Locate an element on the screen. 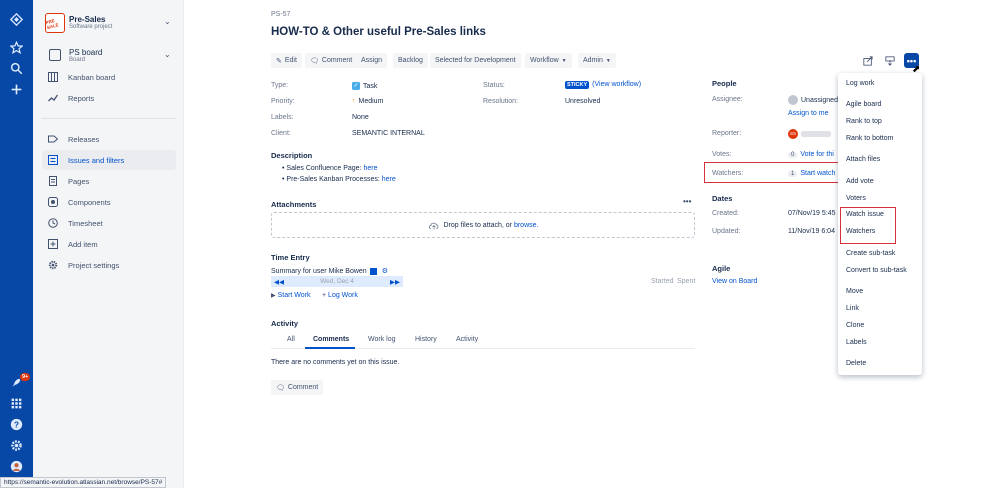  backlog-button: Backlog is located at coordinates (410, 60).